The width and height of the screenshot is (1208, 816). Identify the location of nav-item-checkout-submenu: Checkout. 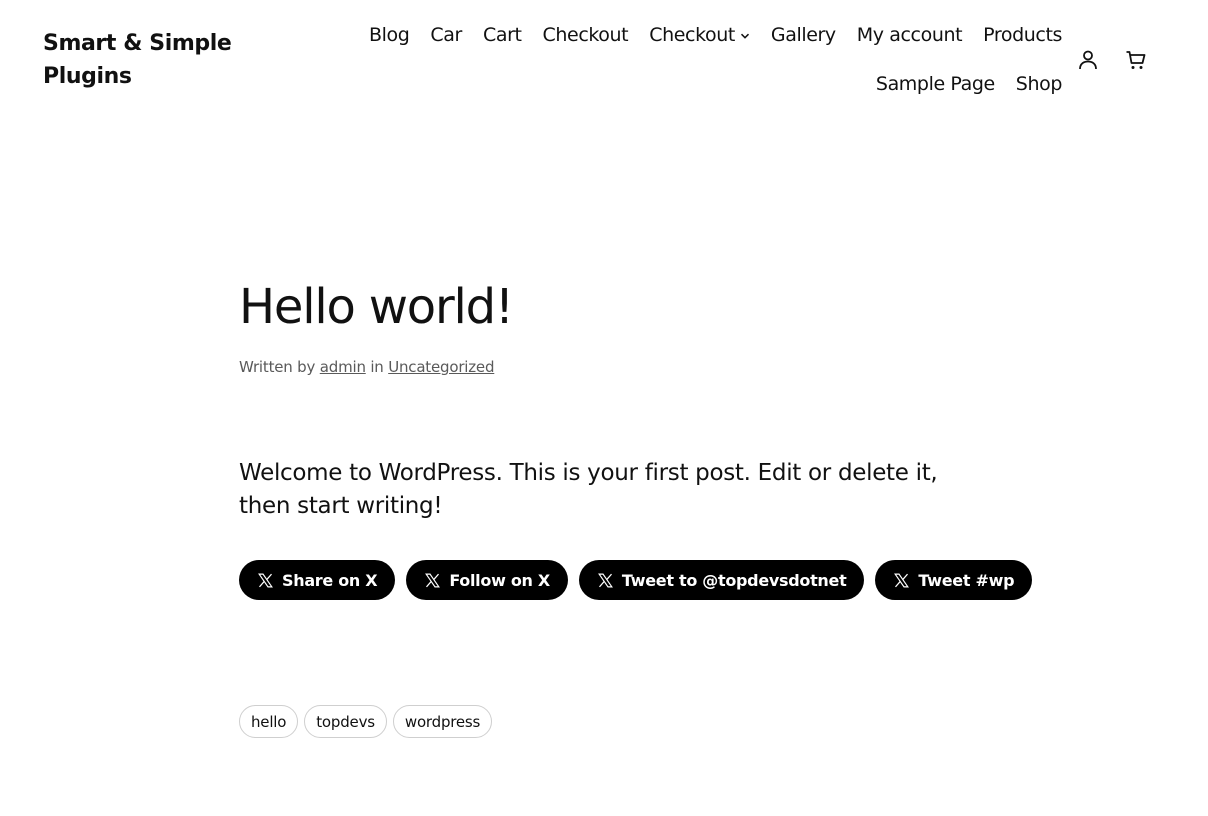
(699, 35).